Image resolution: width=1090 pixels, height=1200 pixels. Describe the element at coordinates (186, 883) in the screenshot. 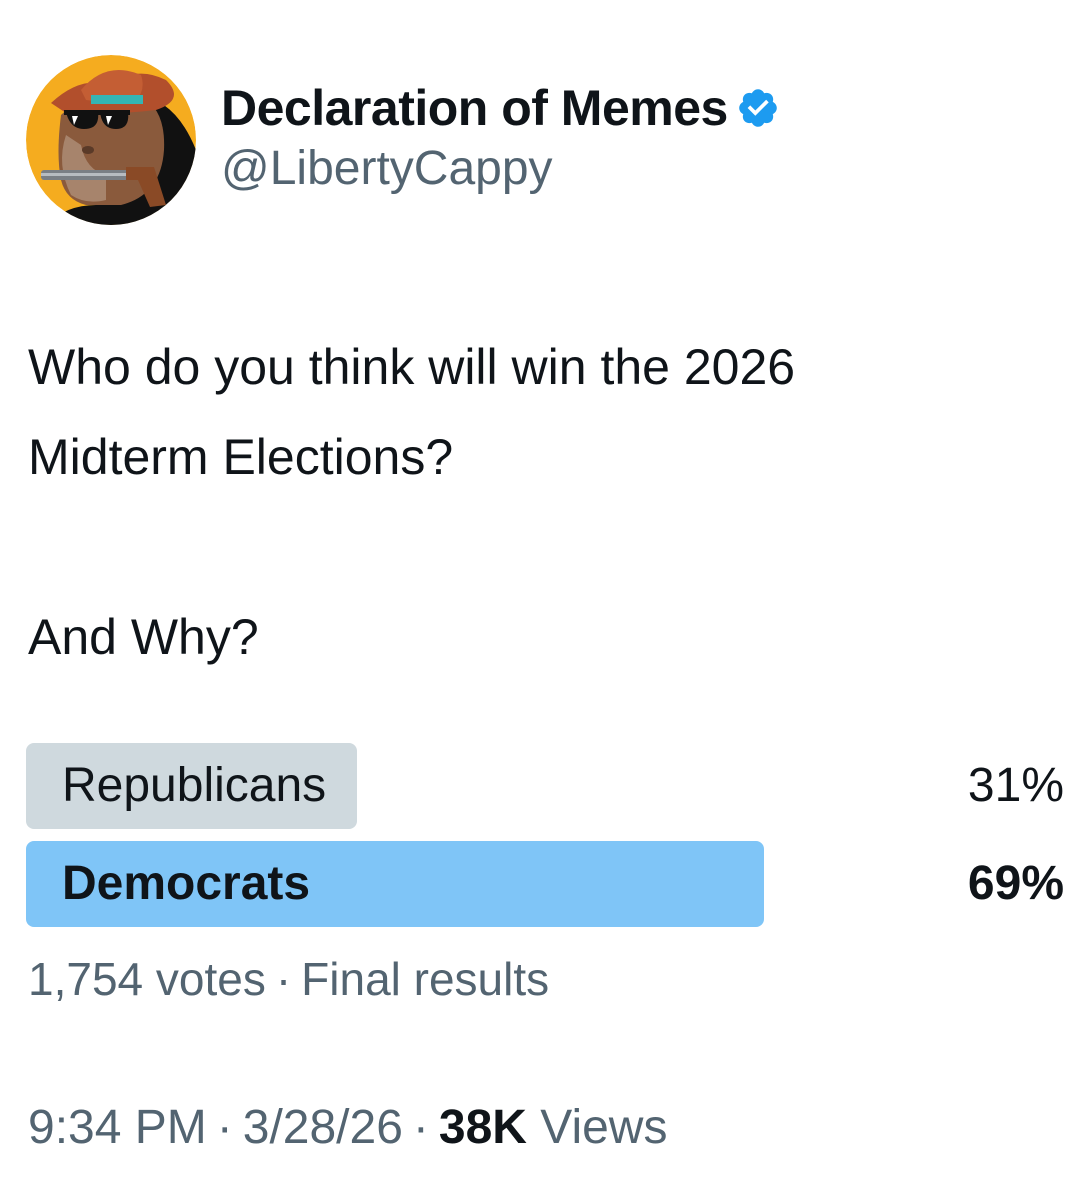

I see `poll-option-label: Democrats` at that location.